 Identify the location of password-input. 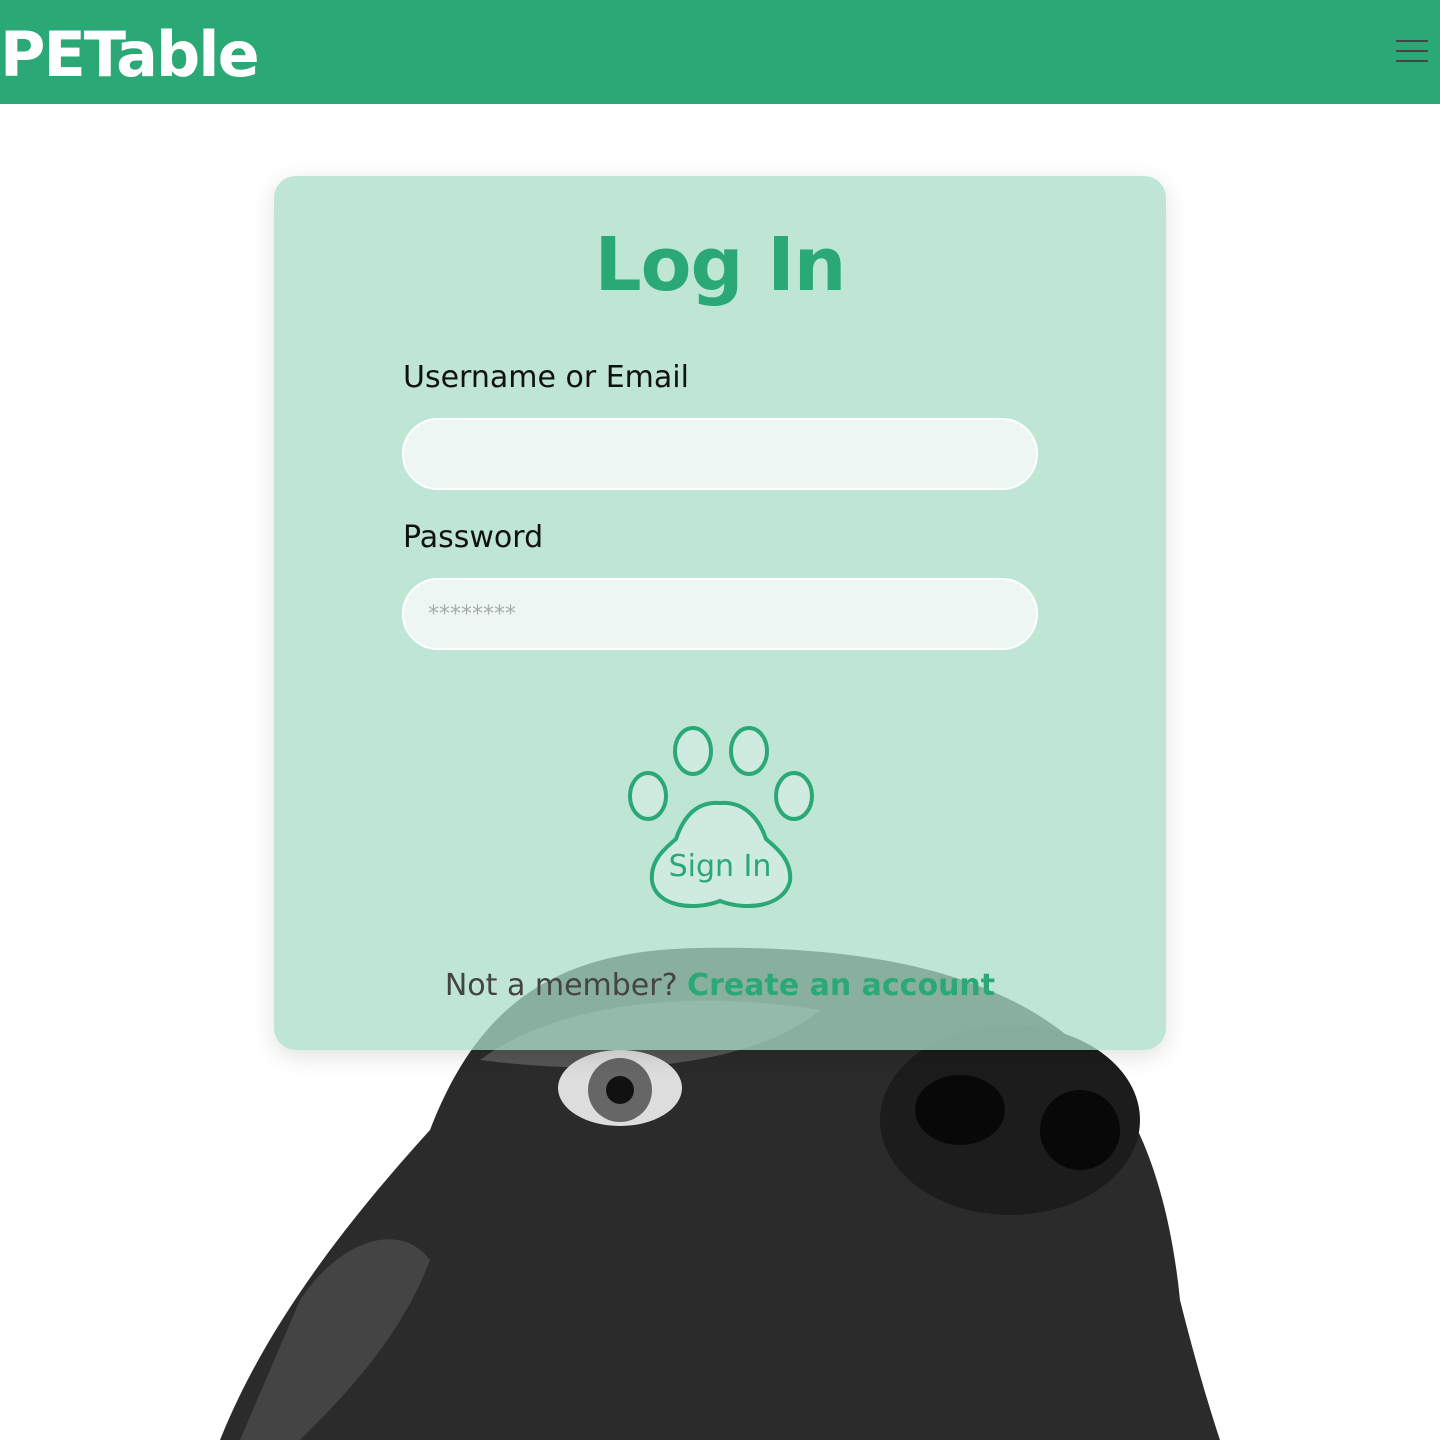
(720, 614).